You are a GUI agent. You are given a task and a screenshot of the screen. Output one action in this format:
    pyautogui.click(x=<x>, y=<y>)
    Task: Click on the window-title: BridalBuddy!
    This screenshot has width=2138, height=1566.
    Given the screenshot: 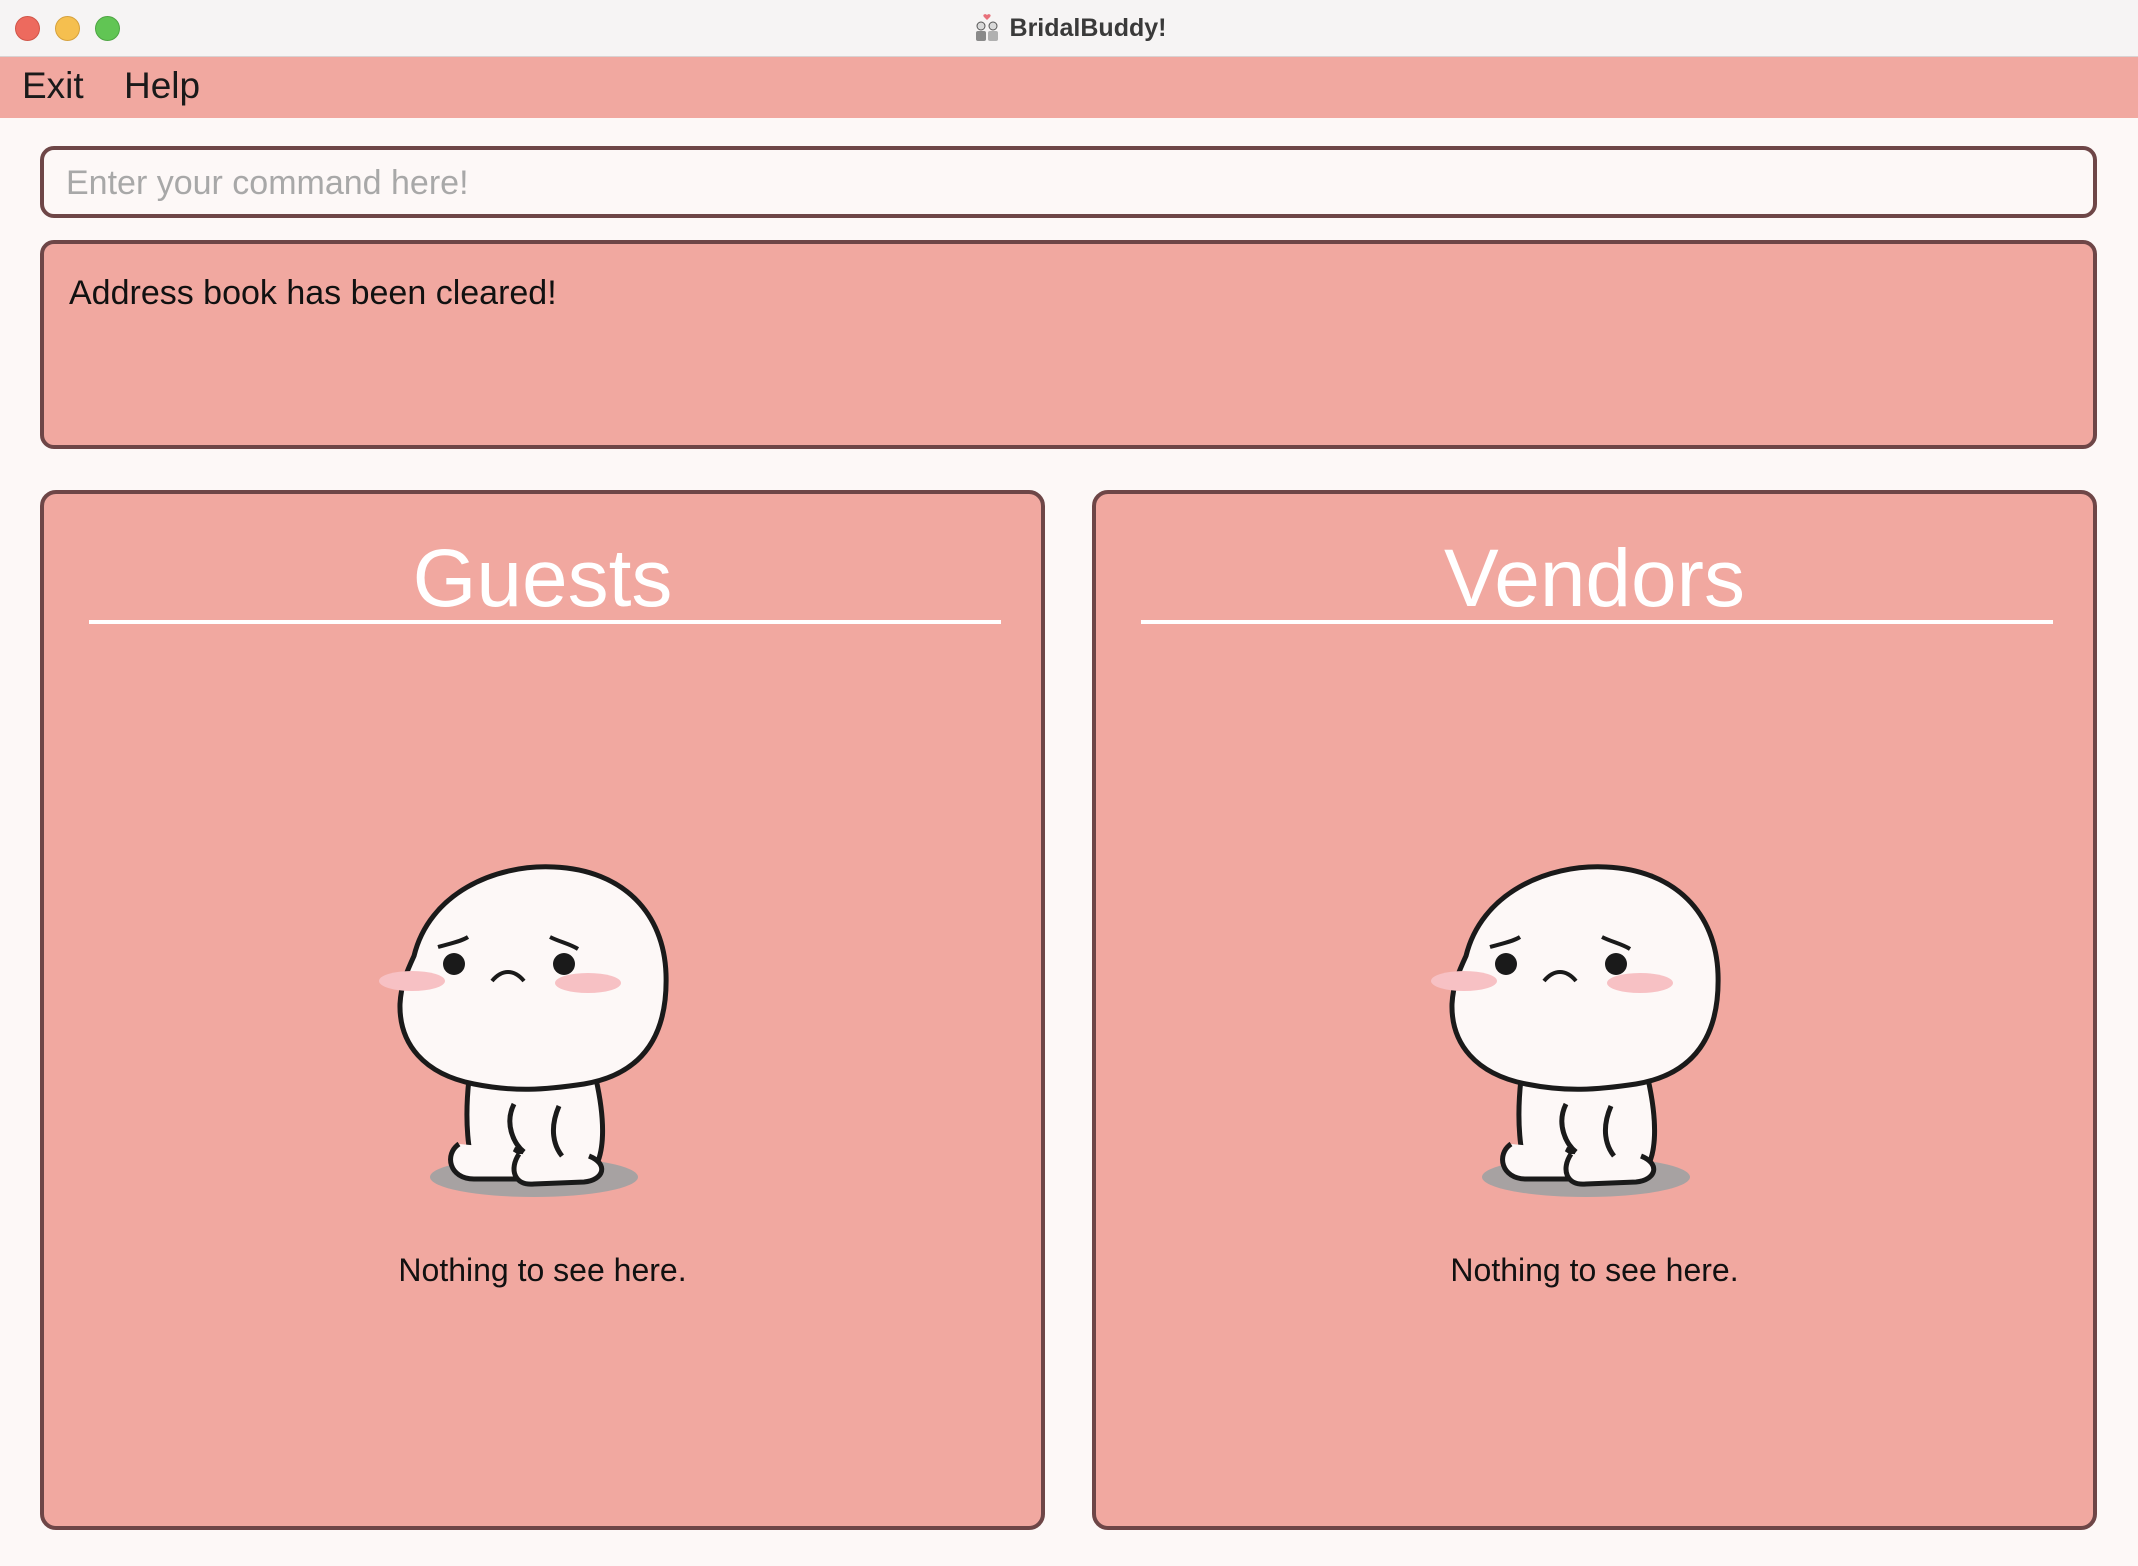 What is the action you would take?
    pyautogui.click(x=1088, y=27)
    